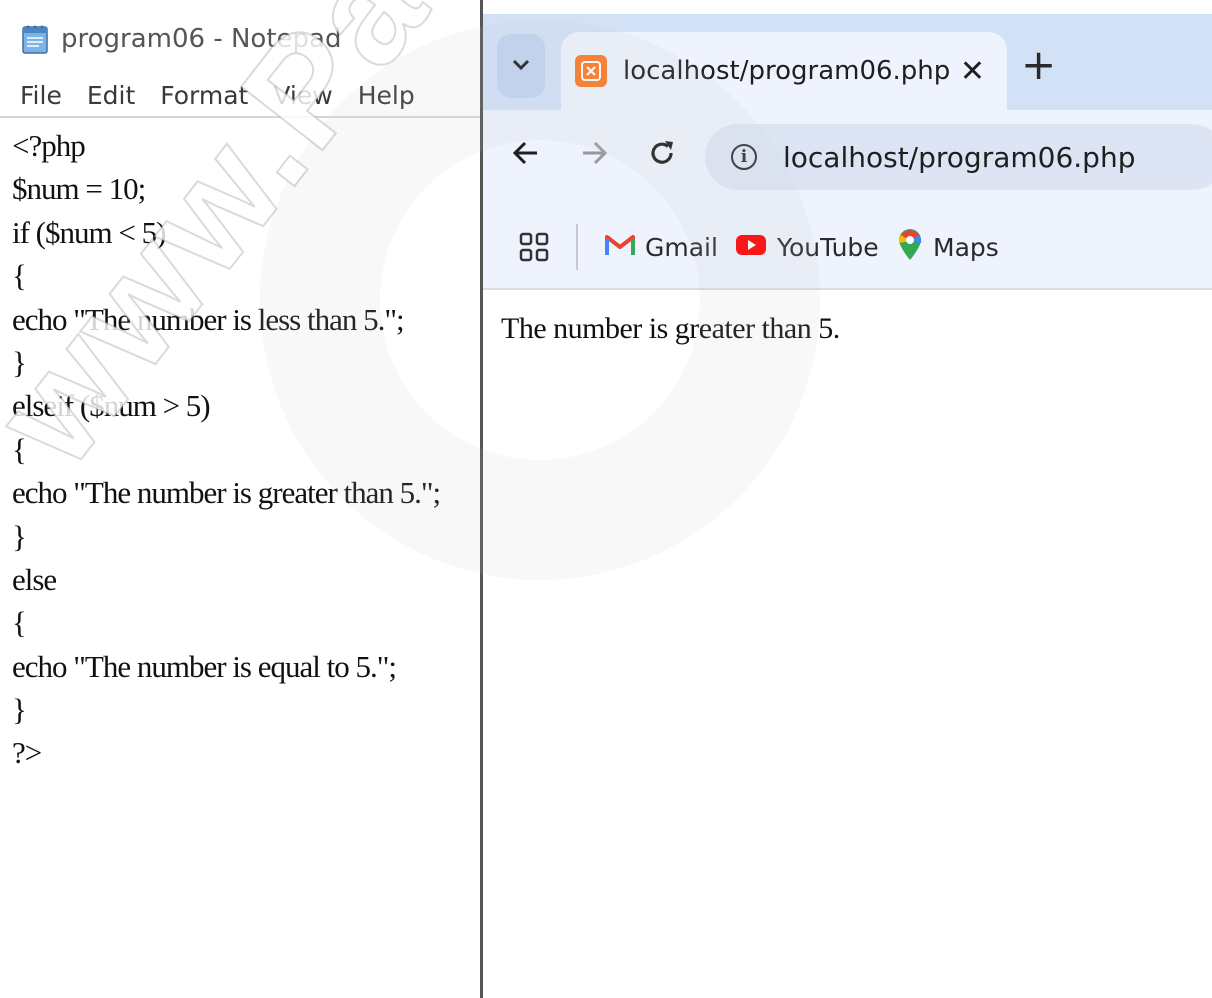  I want to click on site-info-icon: i, so click(744, 157).